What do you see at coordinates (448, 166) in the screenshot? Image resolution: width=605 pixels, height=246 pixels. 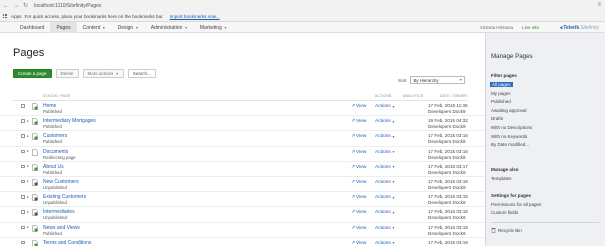 I see `modified-date: 17 Feb, 2015 03:17` at bounding box center [448, 166].